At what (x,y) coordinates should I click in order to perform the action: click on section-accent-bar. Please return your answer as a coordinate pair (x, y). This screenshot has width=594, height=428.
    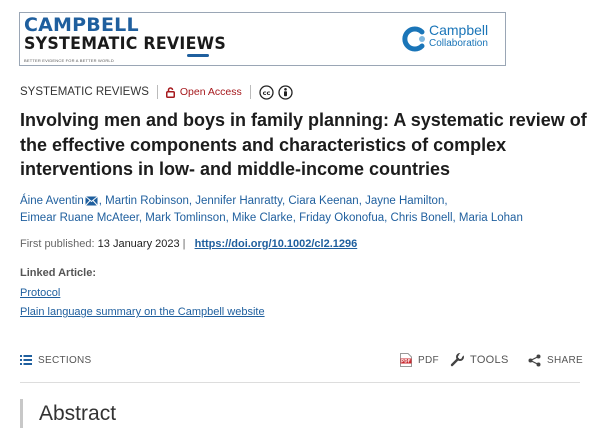
    Looking at the image, I should click on (21, 413).